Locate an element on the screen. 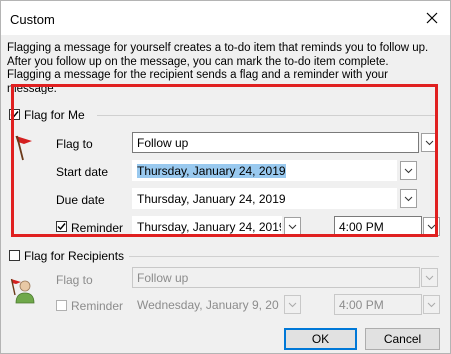 The image size is (451, 354). recipients-reminder-checkbox is located at coordinates (61, 305).